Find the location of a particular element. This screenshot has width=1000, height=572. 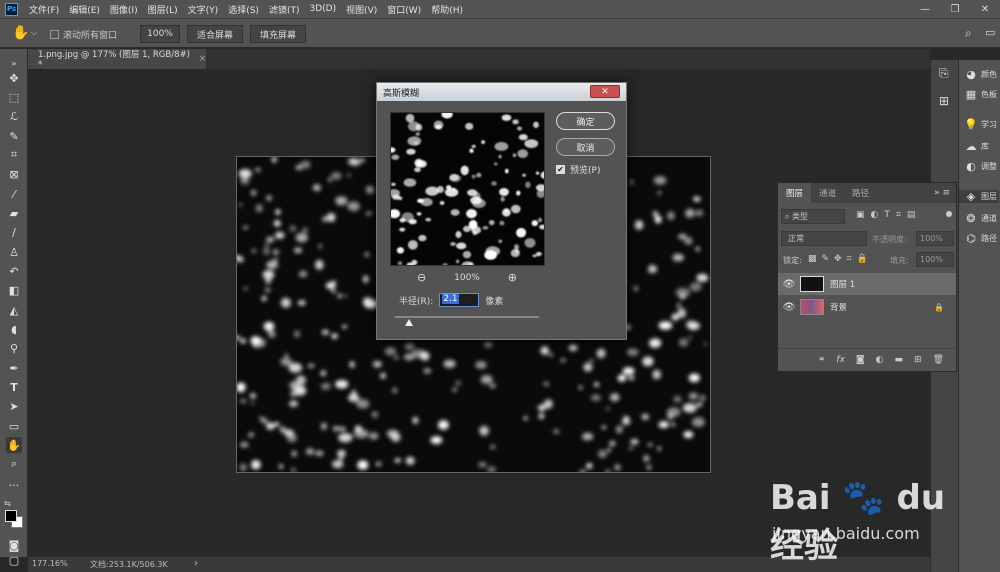

baidu-watermark: Bai 🐾 du 经验 jingyan.baidu.com is located at coordinates (875, 522).